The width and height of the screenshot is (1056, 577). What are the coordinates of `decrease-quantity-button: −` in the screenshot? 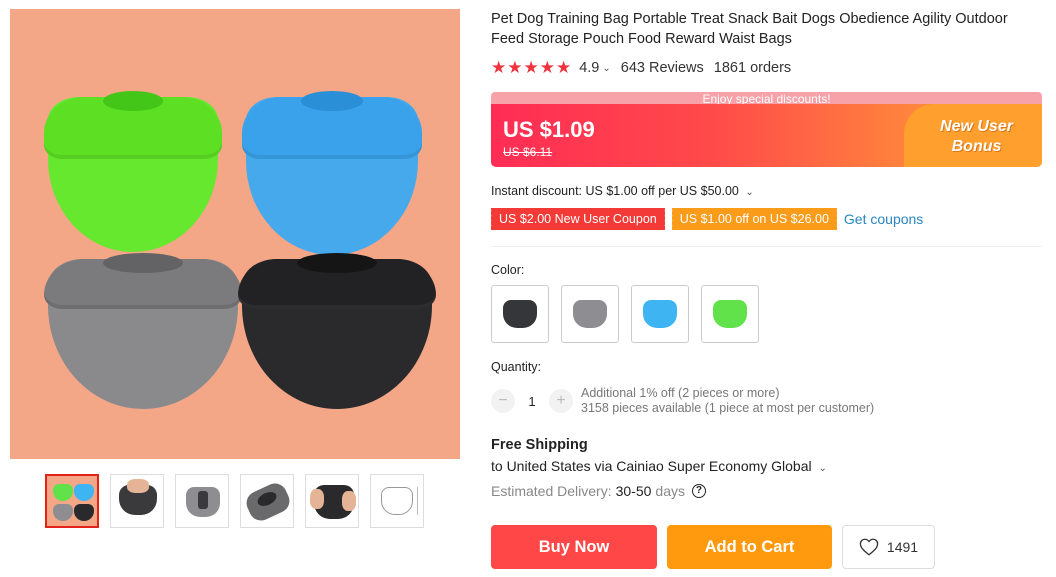 It's located at (503, 401).